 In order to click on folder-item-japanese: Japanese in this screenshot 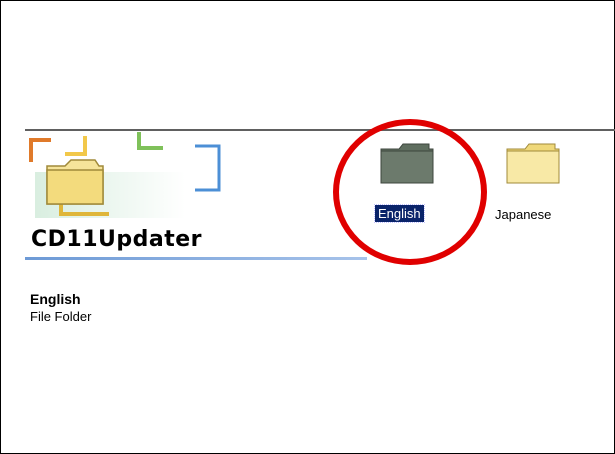, I will do `click(536, 181)`.